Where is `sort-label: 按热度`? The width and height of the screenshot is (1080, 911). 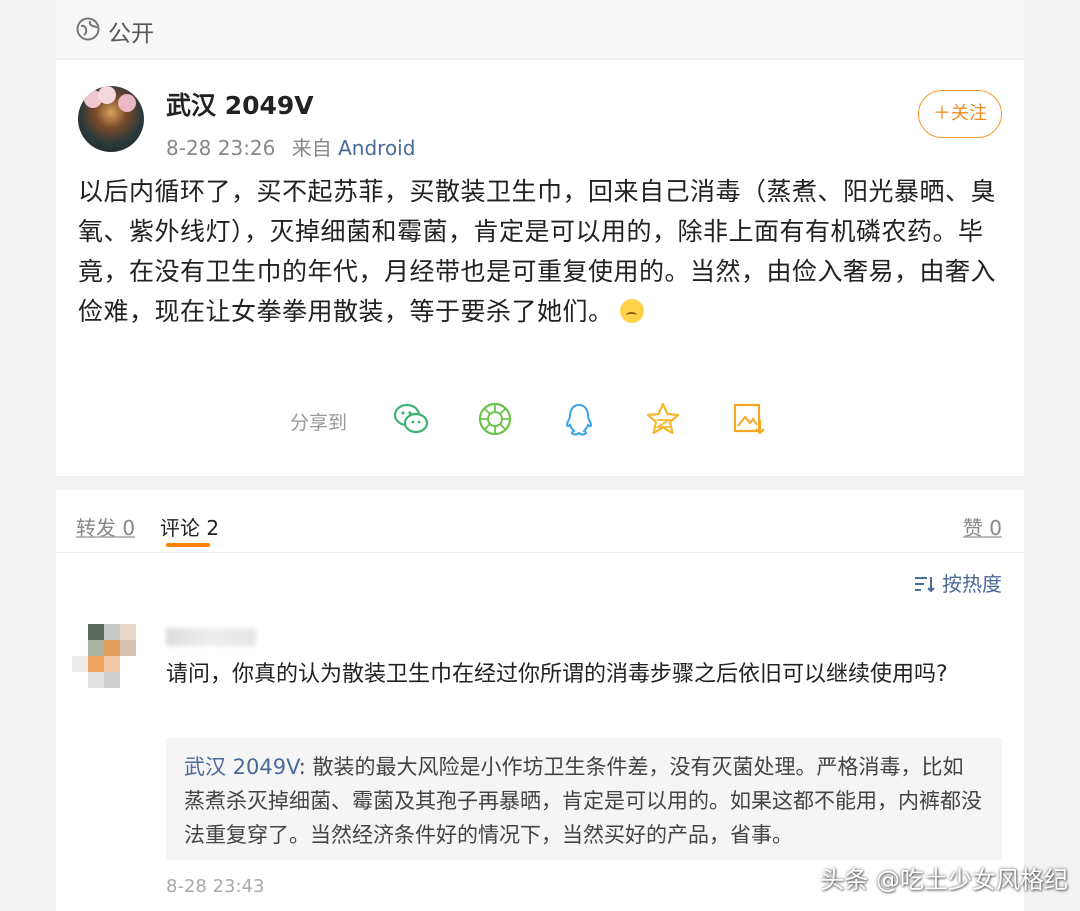 sort-label: 按热度 is located at coordinates (972, 584).